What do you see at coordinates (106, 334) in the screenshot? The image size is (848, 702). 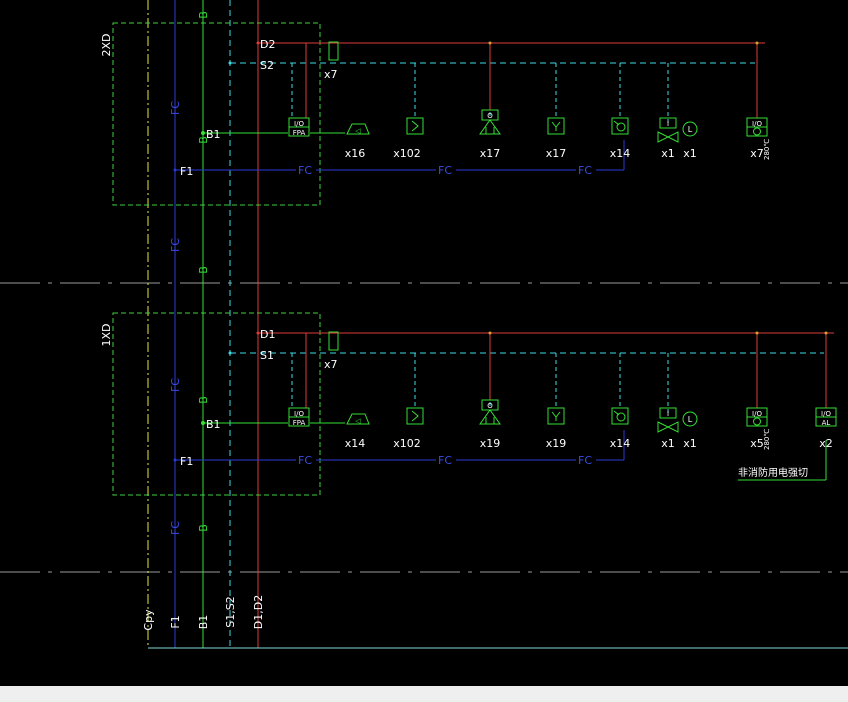 I see `floor-name: 1XD` at bounding box center [106, 334].